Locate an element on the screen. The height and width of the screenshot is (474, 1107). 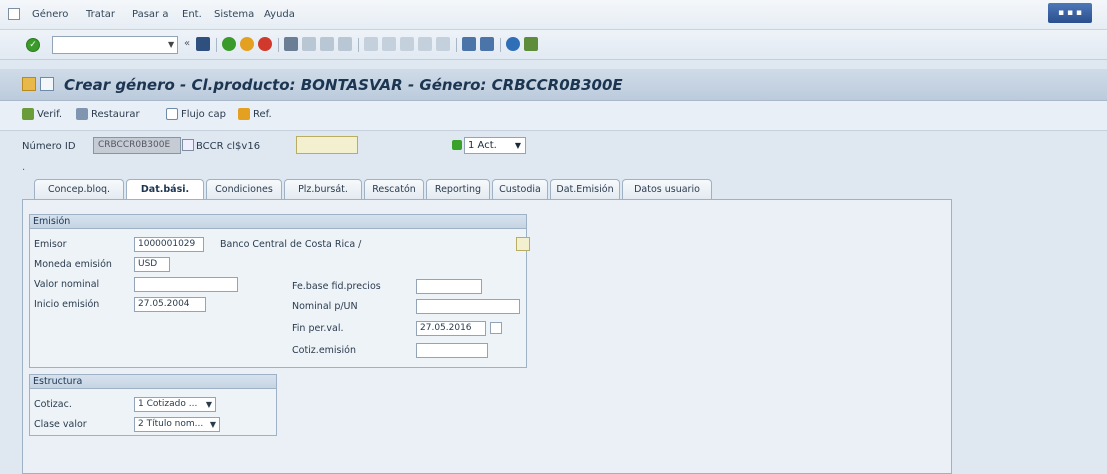
id-field: CRBCCR0B300E is located at coordinates (137, 145).